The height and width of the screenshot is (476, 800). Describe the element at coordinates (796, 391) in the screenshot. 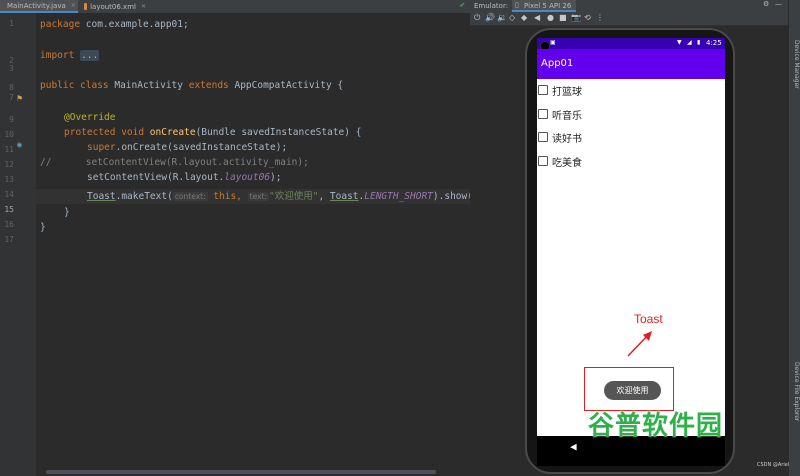

I see `tool-device-file-explorer: Device File Explorer` at that location.